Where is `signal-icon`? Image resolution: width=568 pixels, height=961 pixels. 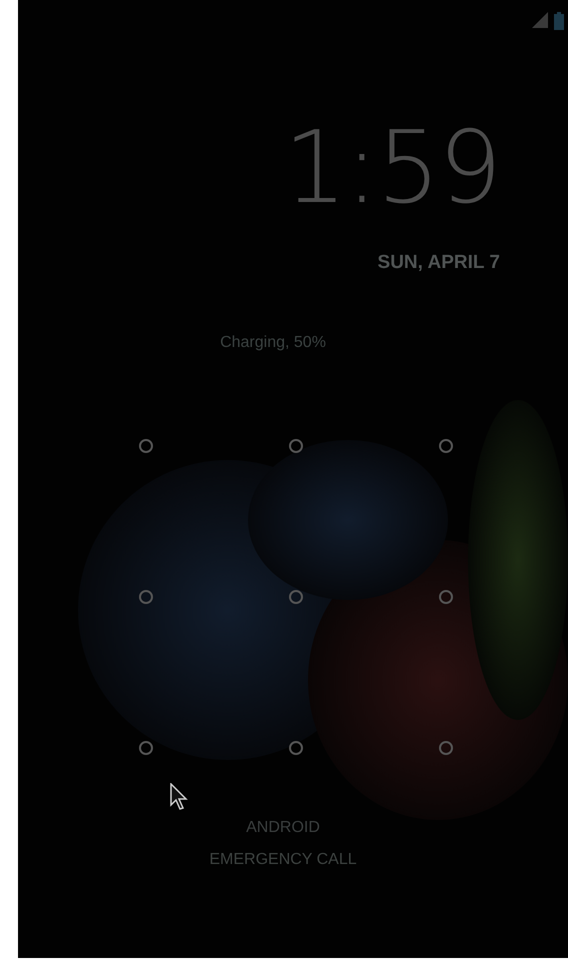
signal-icon is located at coordinates (540, 20).